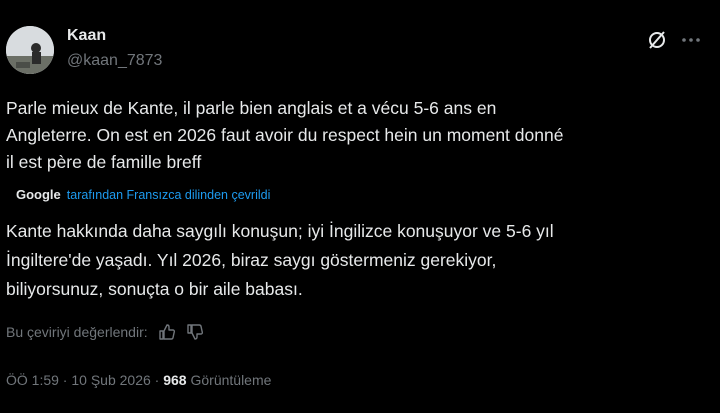 This screenshot has height=413, width=720. What do you see at coordinates (30, 50) in the screenshot?
I see `avatar` at bounding box center [30, 50].